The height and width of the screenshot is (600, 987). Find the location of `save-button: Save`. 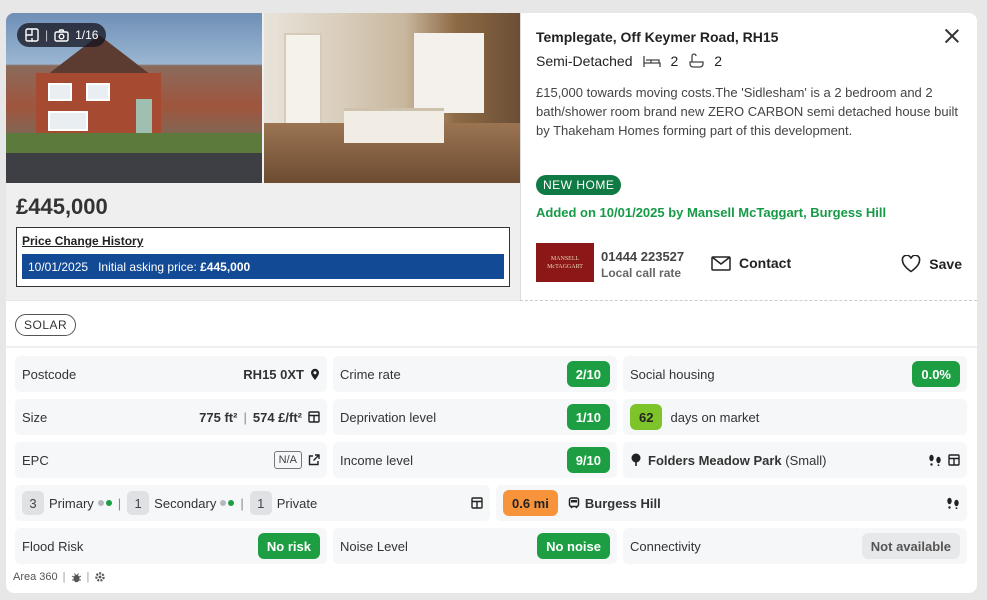

save-button: Save is located at coordinates (931, 264).